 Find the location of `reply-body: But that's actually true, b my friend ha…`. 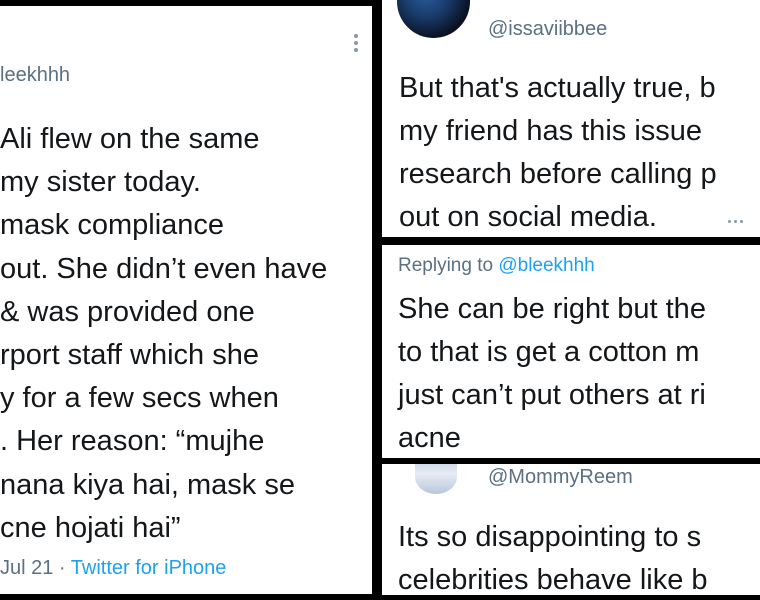

reply-body: But that's actually true, b my friend ha… is located at coordinates (558, 152).